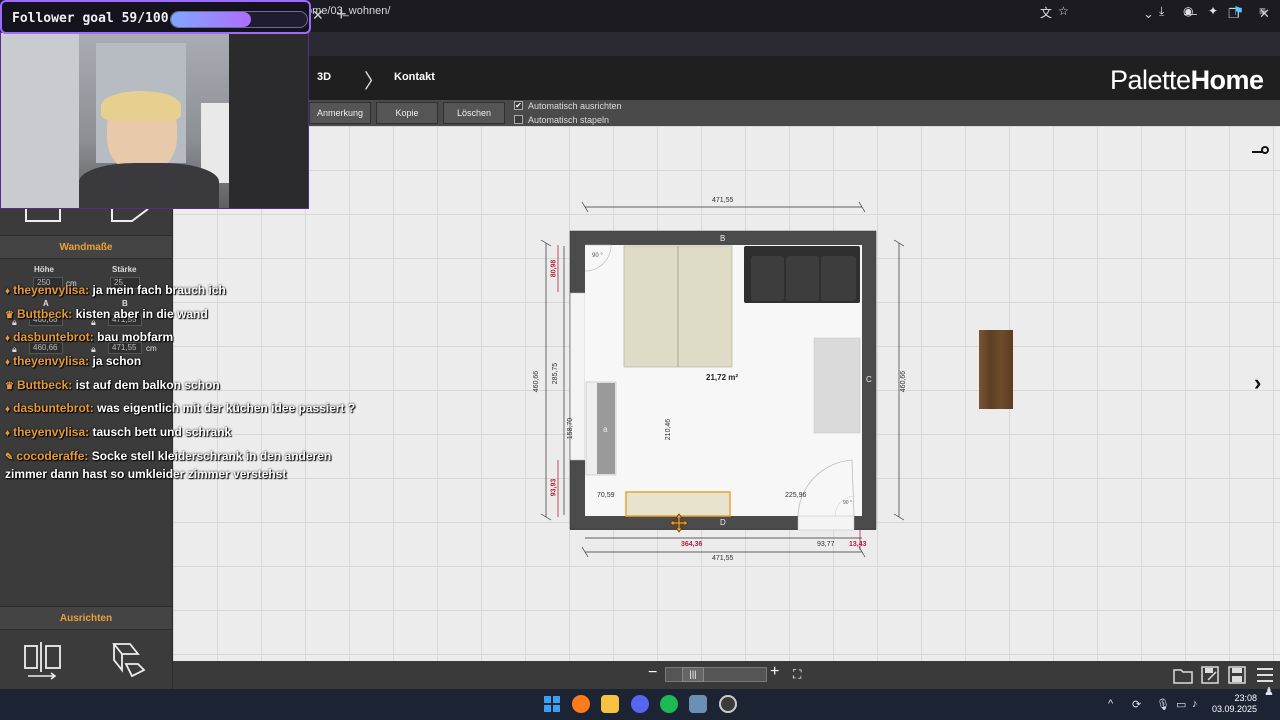 This screenshot has width=1280, height=720. Describe the element at coordinates (1136, 704) in the screenshot. I see `sync-icon: ⟳` at that location.